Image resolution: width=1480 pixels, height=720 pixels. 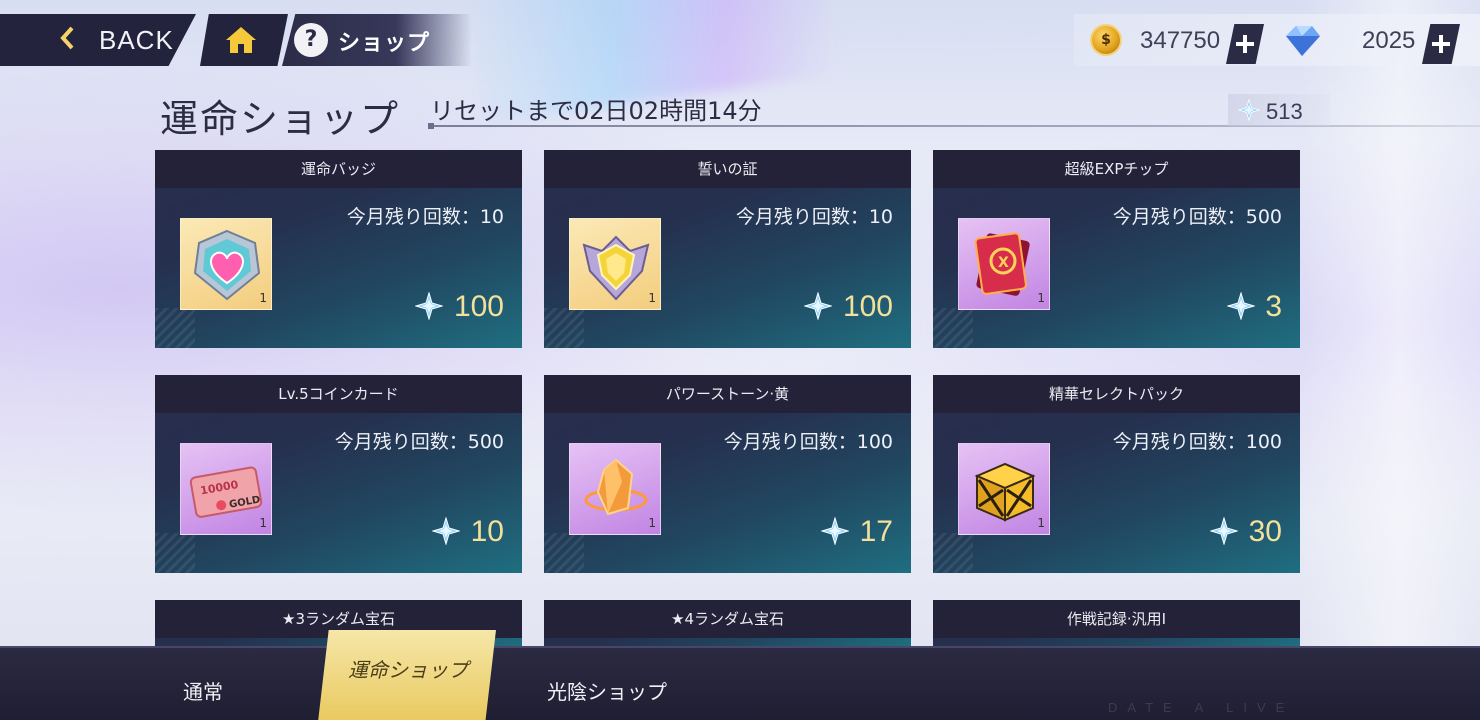 What do you see at coordinates (1180, 40) in the screenshot?
I see `coin-value: 347750` at bounding box center [1180, 40].